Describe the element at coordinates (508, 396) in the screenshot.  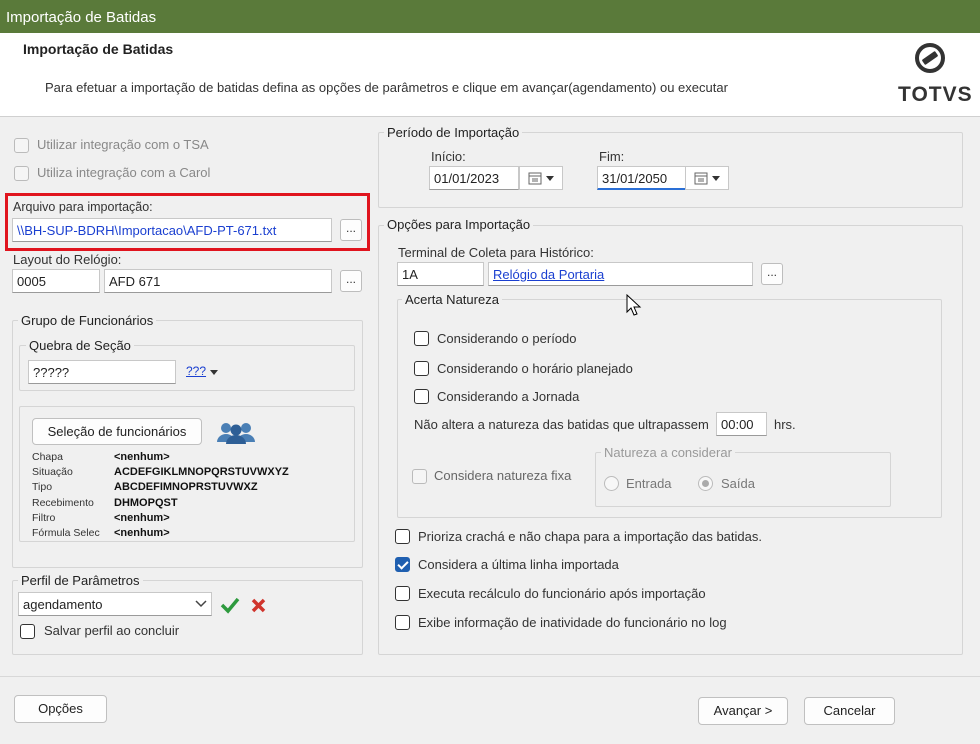
I see `considerando-jornada-label: Considerando a Jornada` at that location.